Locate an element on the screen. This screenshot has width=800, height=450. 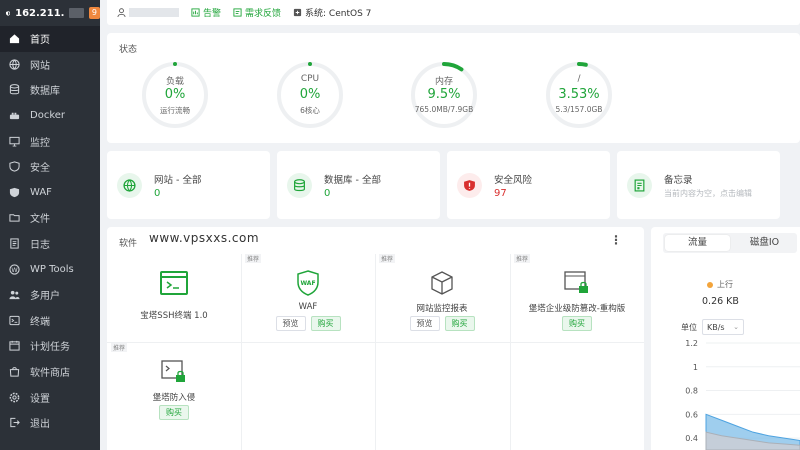
software-name: 宝塔SSH终端 1.0 is located at coordinates (174, 316).